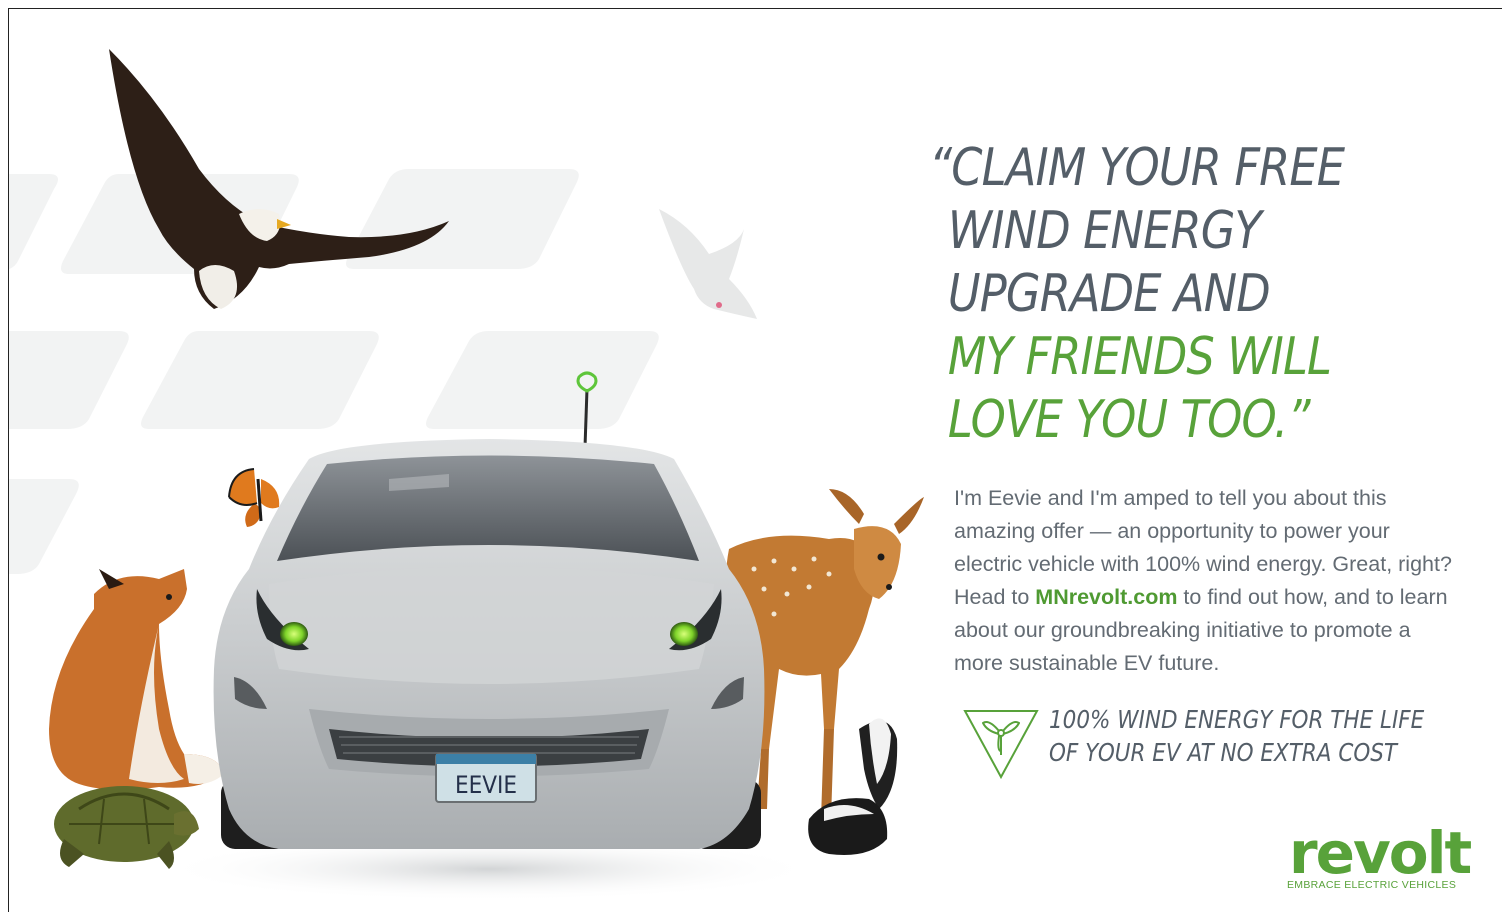 The image size is (1504, 914). What do you see at coordinates (1106, 597) in the screenshot?
I see `website-link: MNrevolt.com` at bounding box center [1106, 597].